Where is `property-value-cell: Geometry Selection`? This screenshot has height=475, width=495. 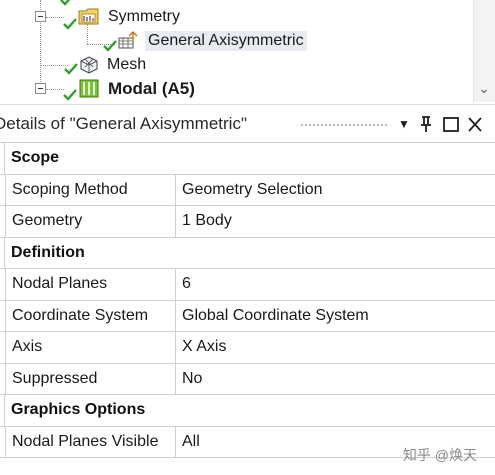 property-value-cell: Geometry Selection is located at coordinates (335, 190).